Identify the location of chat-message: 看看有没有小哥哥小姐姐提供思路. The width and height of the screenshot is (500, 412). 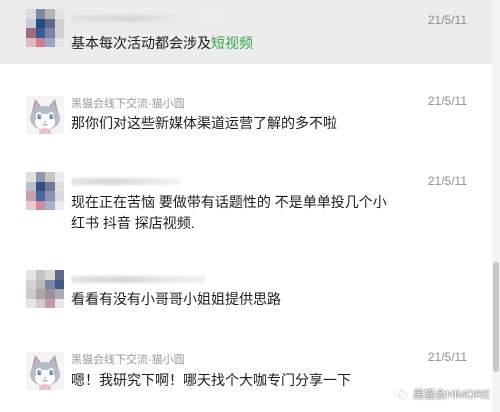
(246, 293).